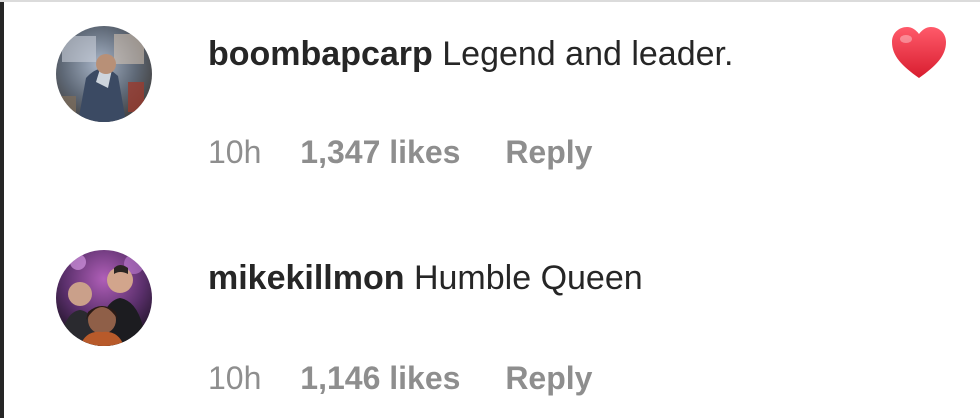  What do you see at coordinates (380, 378) in the screenshot?
I see `likes-count: 1,146 likes` at bounding box center [380, 378].